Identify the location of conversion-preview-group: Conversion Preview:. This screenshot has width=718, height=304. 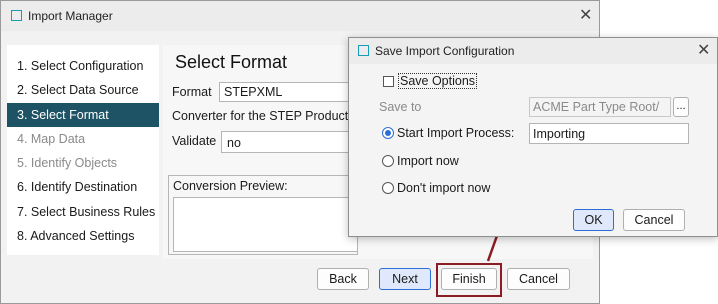
(263, 215).